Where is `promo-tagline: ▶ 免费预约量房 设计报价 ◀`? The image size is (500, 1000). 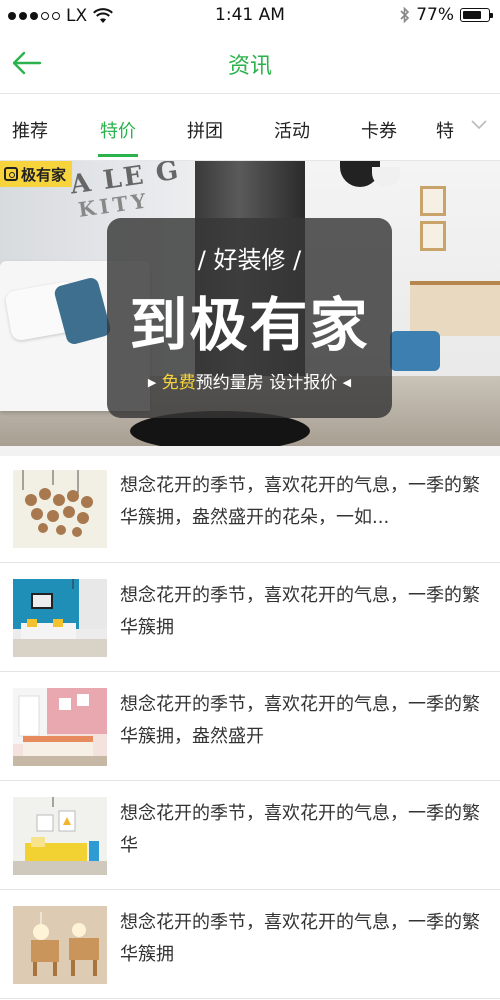 promo-tagline: ▶ 免费预约量房 设计报价 ◀ is located at coordinates (249, 380).